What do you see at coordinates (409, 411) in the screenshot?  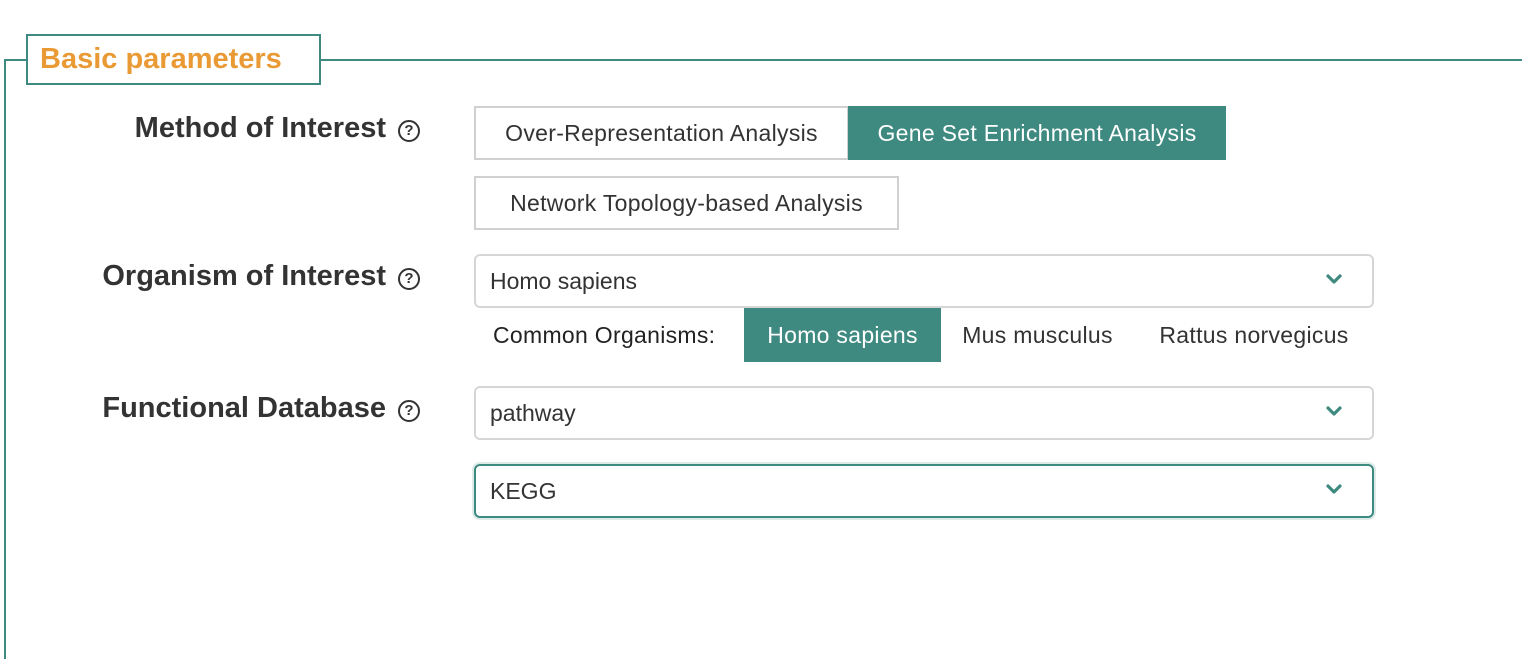 I see `database-help-icon: ?` at bounding box center [409, 411].